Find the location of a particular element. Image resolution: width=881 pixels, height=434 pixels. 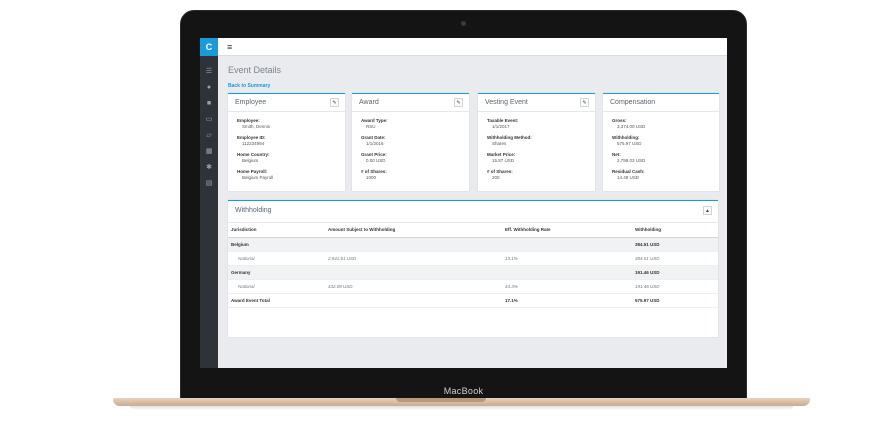

column-header: Jurisdiction is located at coordinates (276, 230).